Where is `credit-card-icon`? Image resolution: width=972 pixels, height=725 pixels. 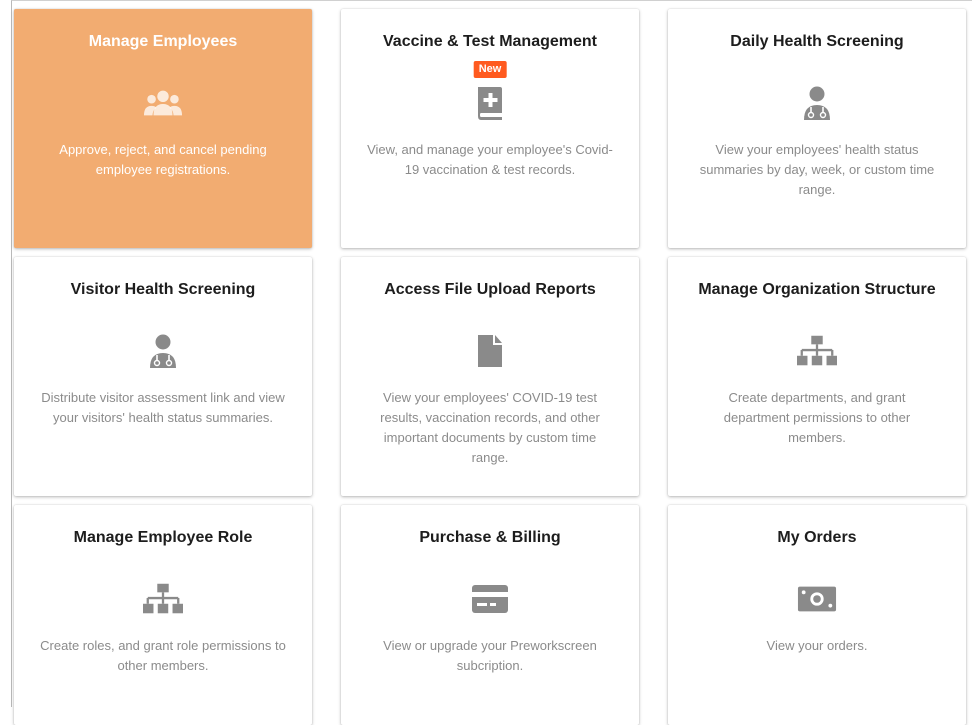 credit-card-icon is located at coordinates (490, 599).